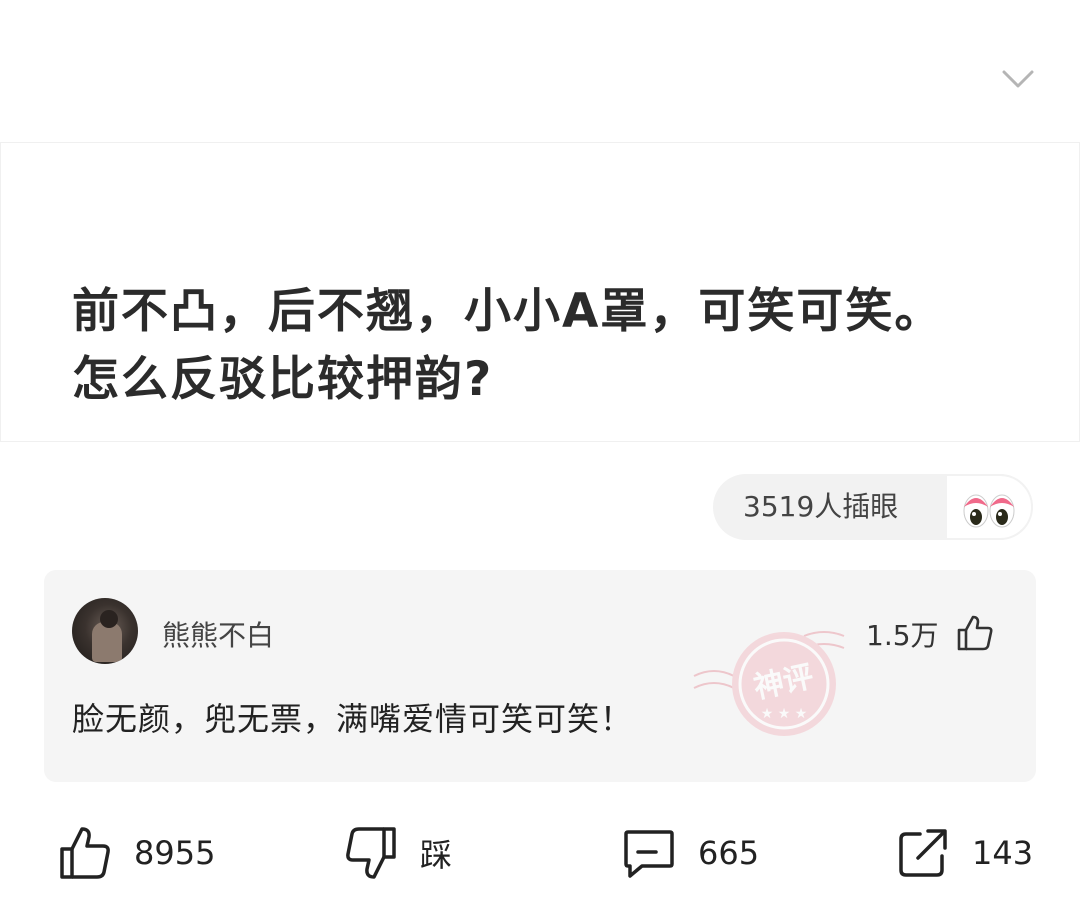 Image resolution: width=1080 pixels, height=918 pixels. I want to click on dislike-button: 踩, so click(398, 853).